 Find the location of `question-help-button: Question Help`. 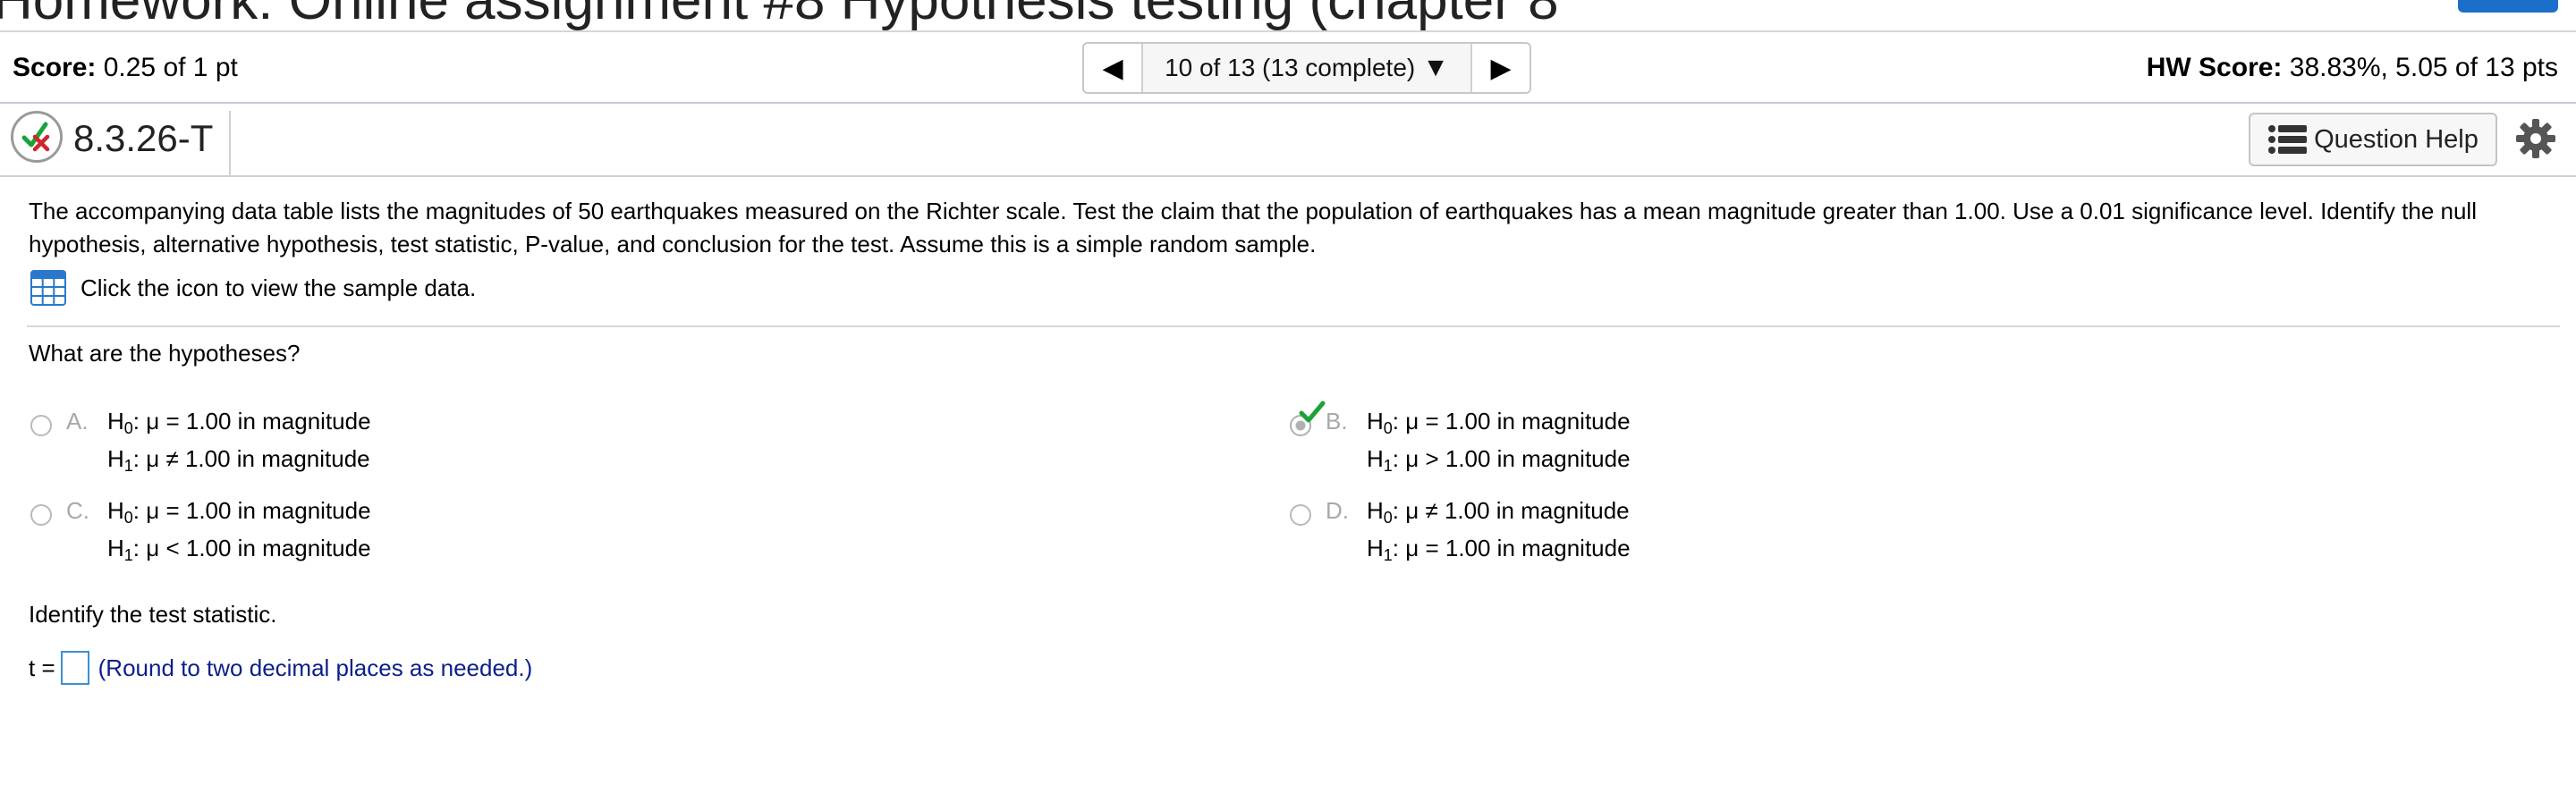

question-help-button: Question Help is located at coordinates (2373, 139).